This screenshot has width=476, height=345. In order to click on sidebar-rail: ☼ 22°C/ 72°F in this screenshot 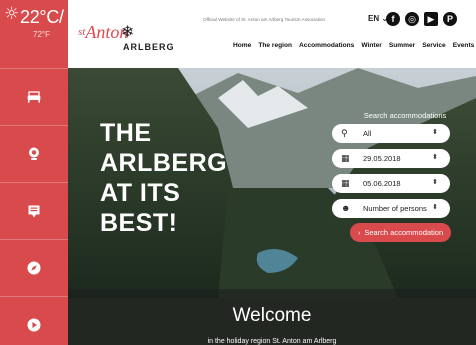, I will do `click(34, 172)`.